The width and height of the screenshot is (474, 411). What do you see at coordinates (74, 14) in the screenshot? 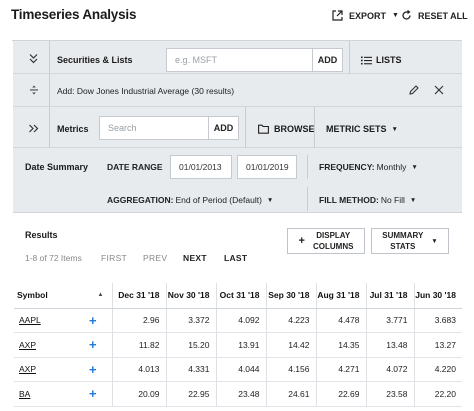
I see `page-title: Timeseries Analysis` at bounding box center [74, 14].